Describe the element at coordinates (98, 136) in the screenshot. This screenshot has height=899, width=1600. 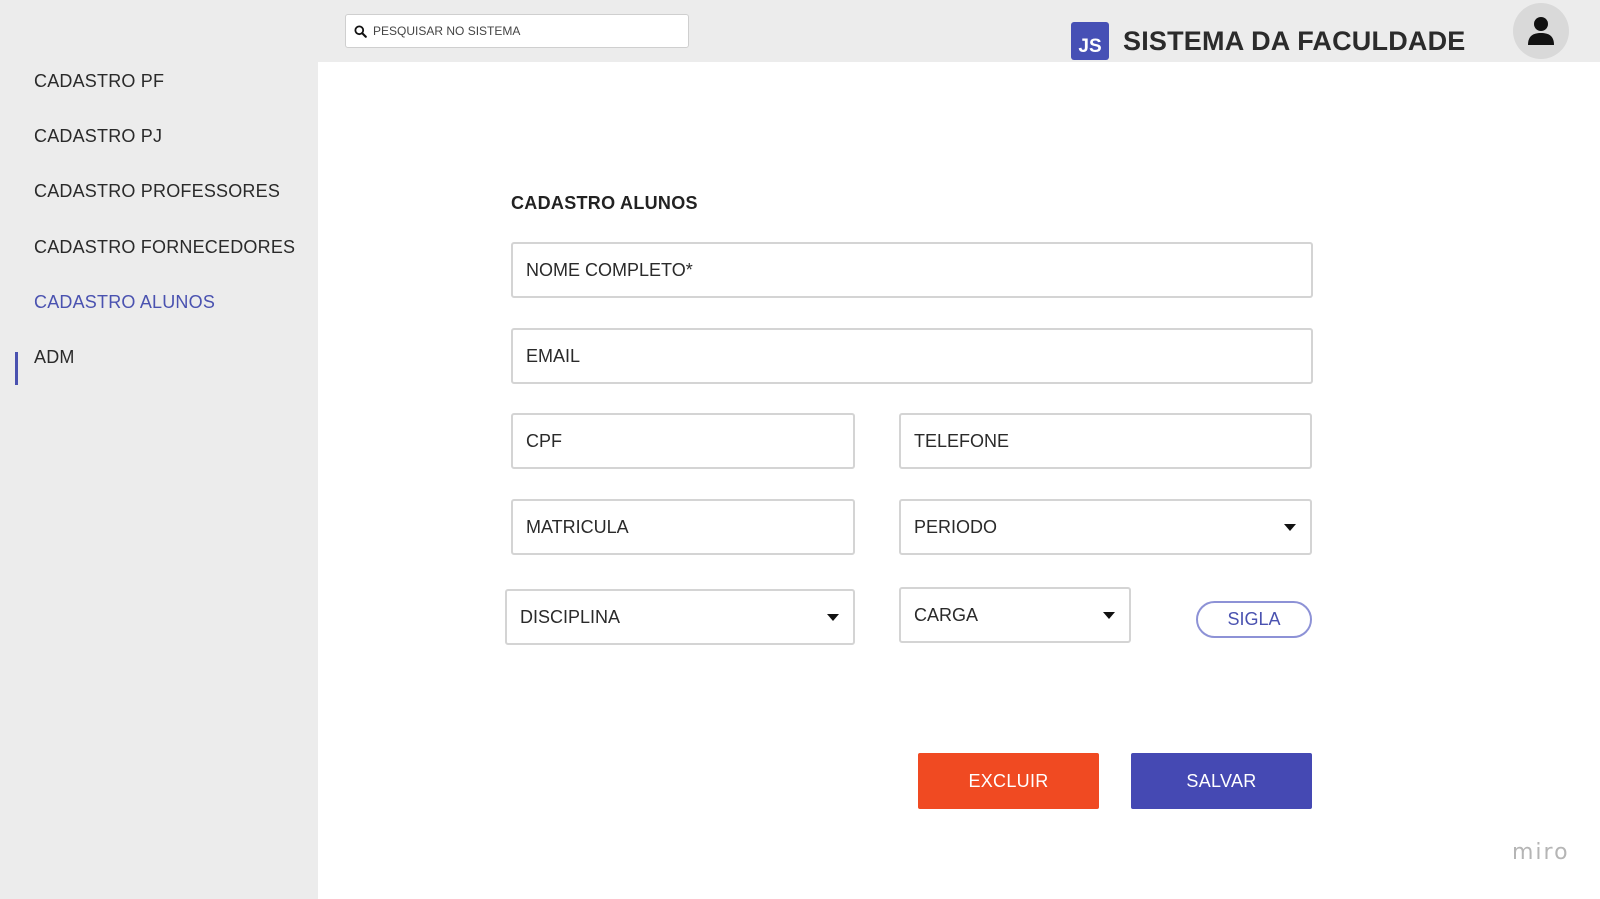
I see `sidebar-item-cadastro-pj: CADASTRO PJ` at that location.